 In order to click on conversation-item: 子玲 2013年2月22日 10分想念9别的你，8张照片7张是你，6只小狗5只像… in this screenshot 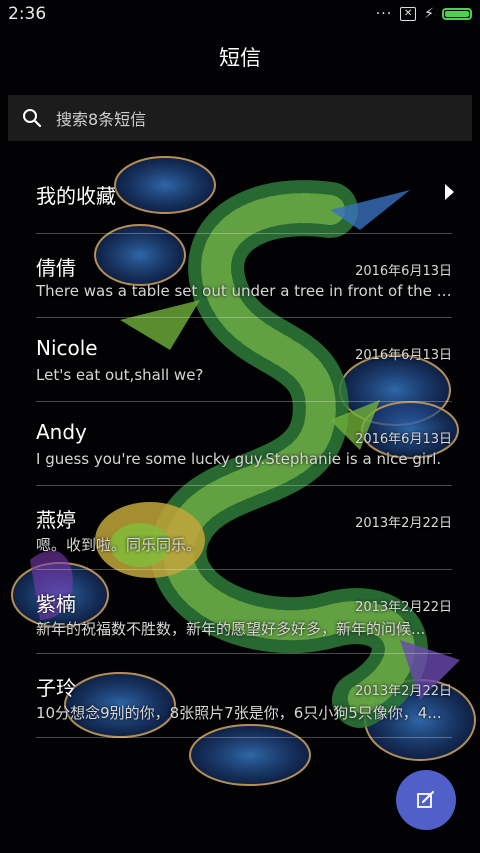, I will do `click(244, 696)`.